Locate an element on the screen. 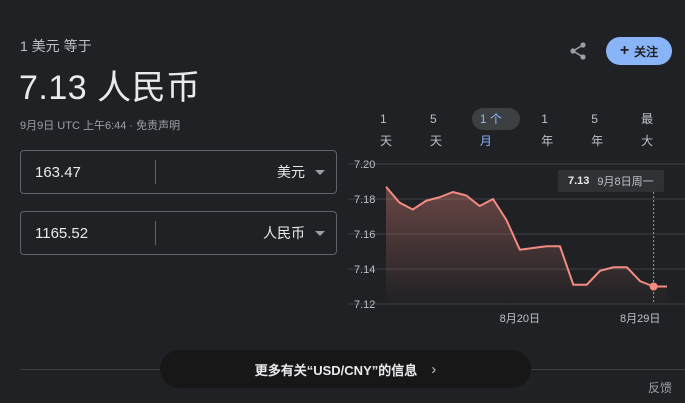 The height and width of the screenshot is (403, 685). plus-icon: + is located at coordinates (624, 50).